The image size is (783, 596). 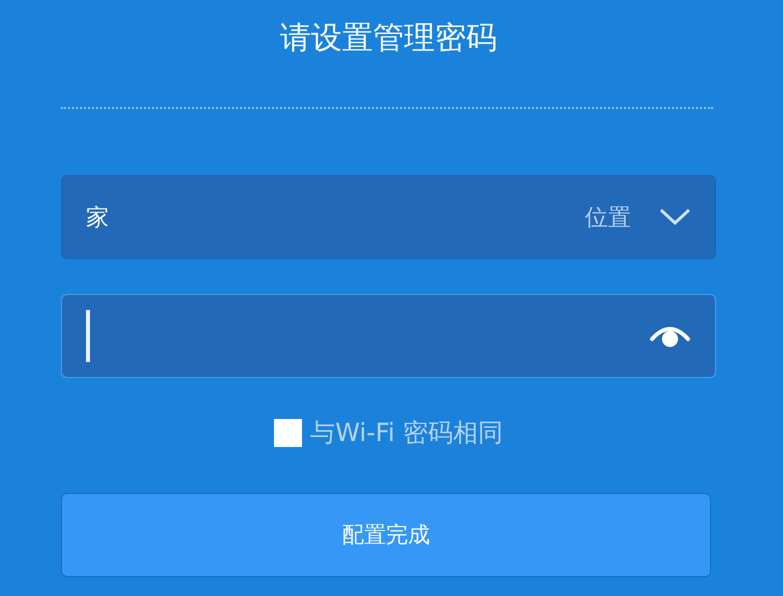 What do you see at coordinates (98, 218) in the screenshot?
I see `location-value: 家` at bounding box center [98, 218].